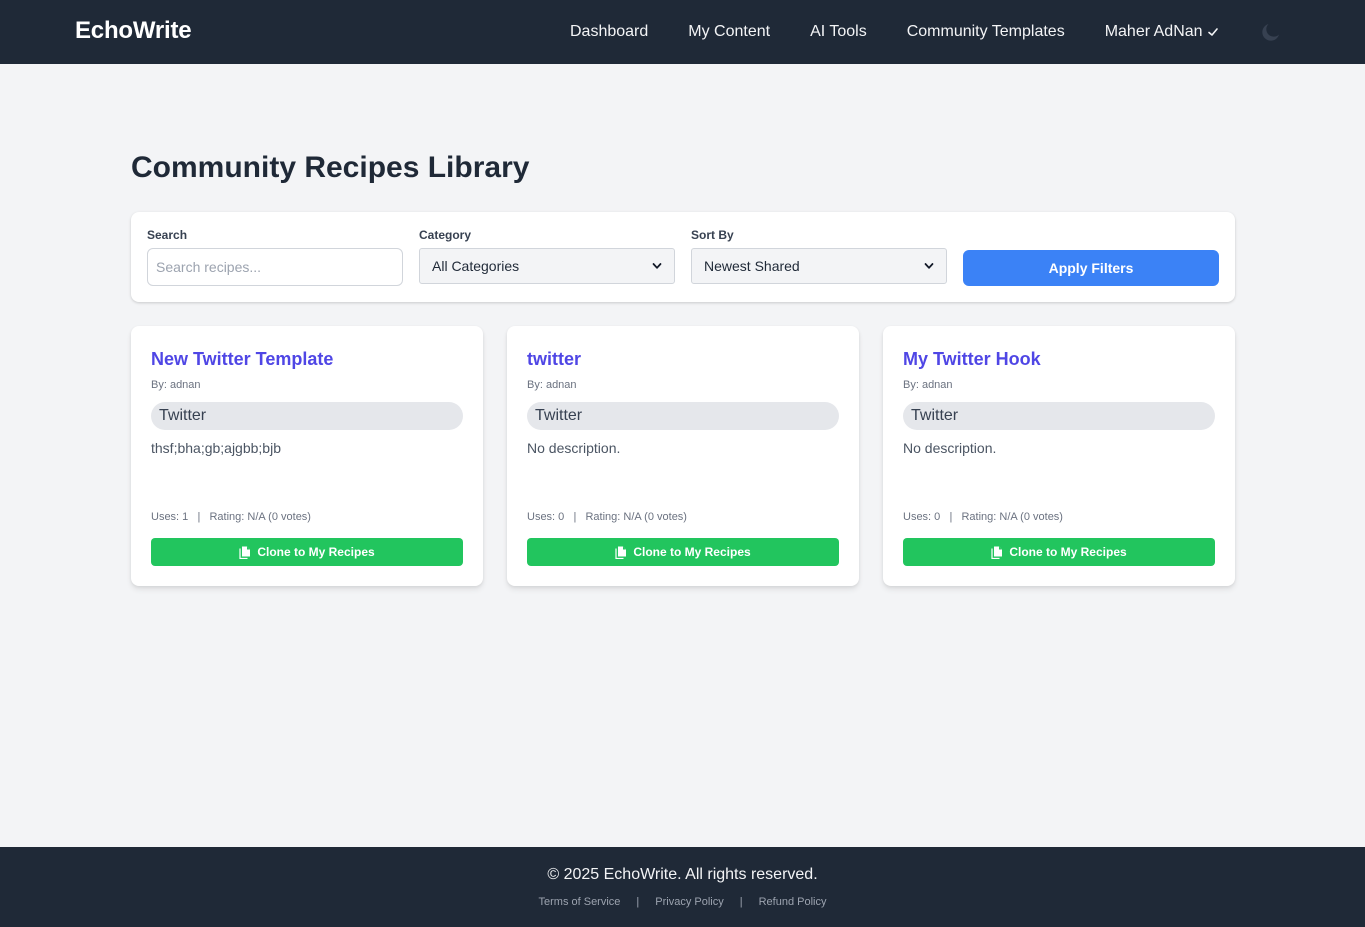 Image resolution: width=1365 pixels, height=927 pixels. I want to click on category-selected-value: All Categories, so click(476, 266).